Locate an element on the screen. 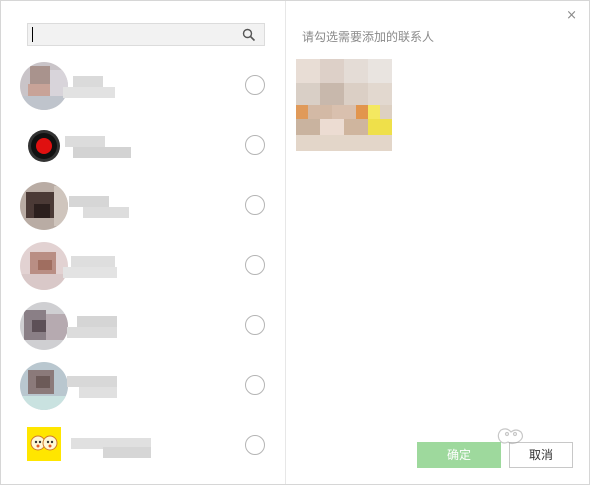 This screenshot has height=485, width=590. text-caret is located at coordinates (32, 34).